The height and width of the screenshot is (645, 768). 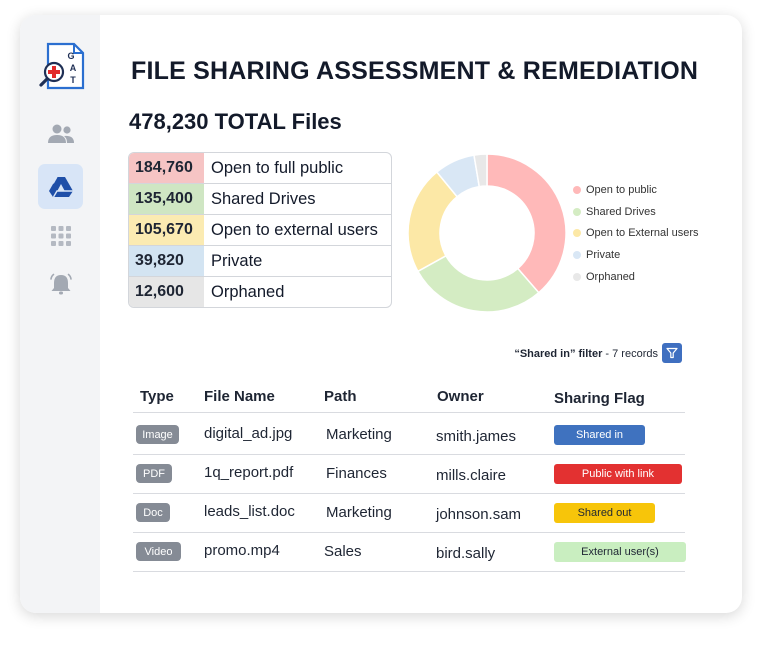 I want to click on filter-button, so click(x=672, y=353).